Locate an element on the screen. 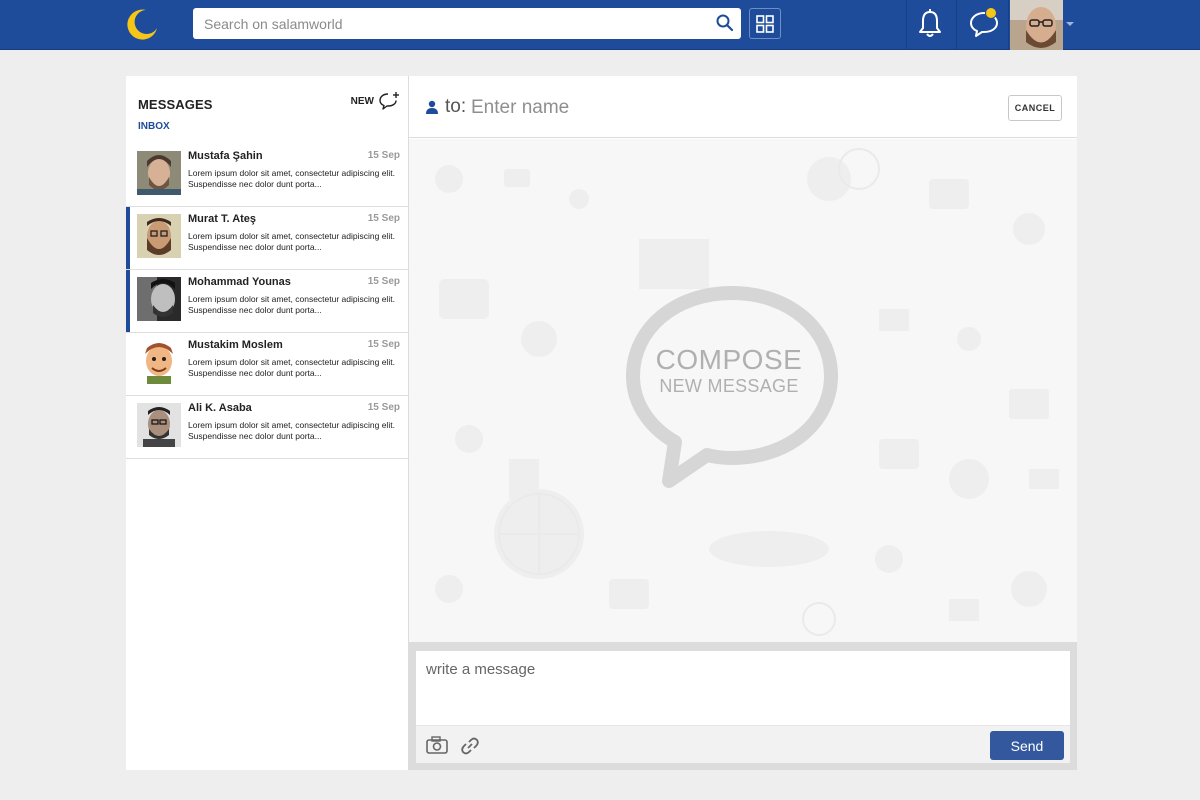 The width and height of the screenshot is (1200, 800). new-message-icon is located at coordinates (389, 101).